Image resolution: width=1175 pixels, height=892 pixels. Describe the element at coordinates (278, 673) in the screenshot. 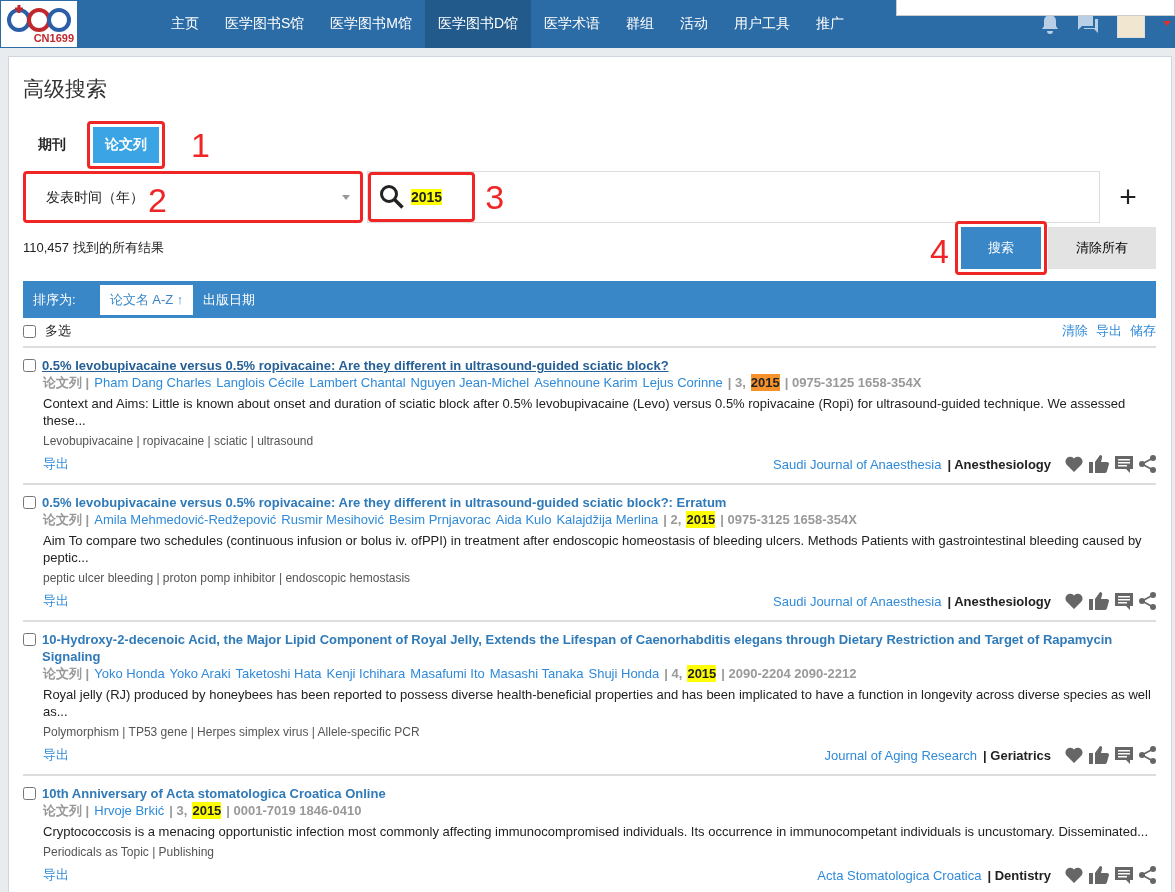

I see `author-link: Taketoshi Hata` at that location.